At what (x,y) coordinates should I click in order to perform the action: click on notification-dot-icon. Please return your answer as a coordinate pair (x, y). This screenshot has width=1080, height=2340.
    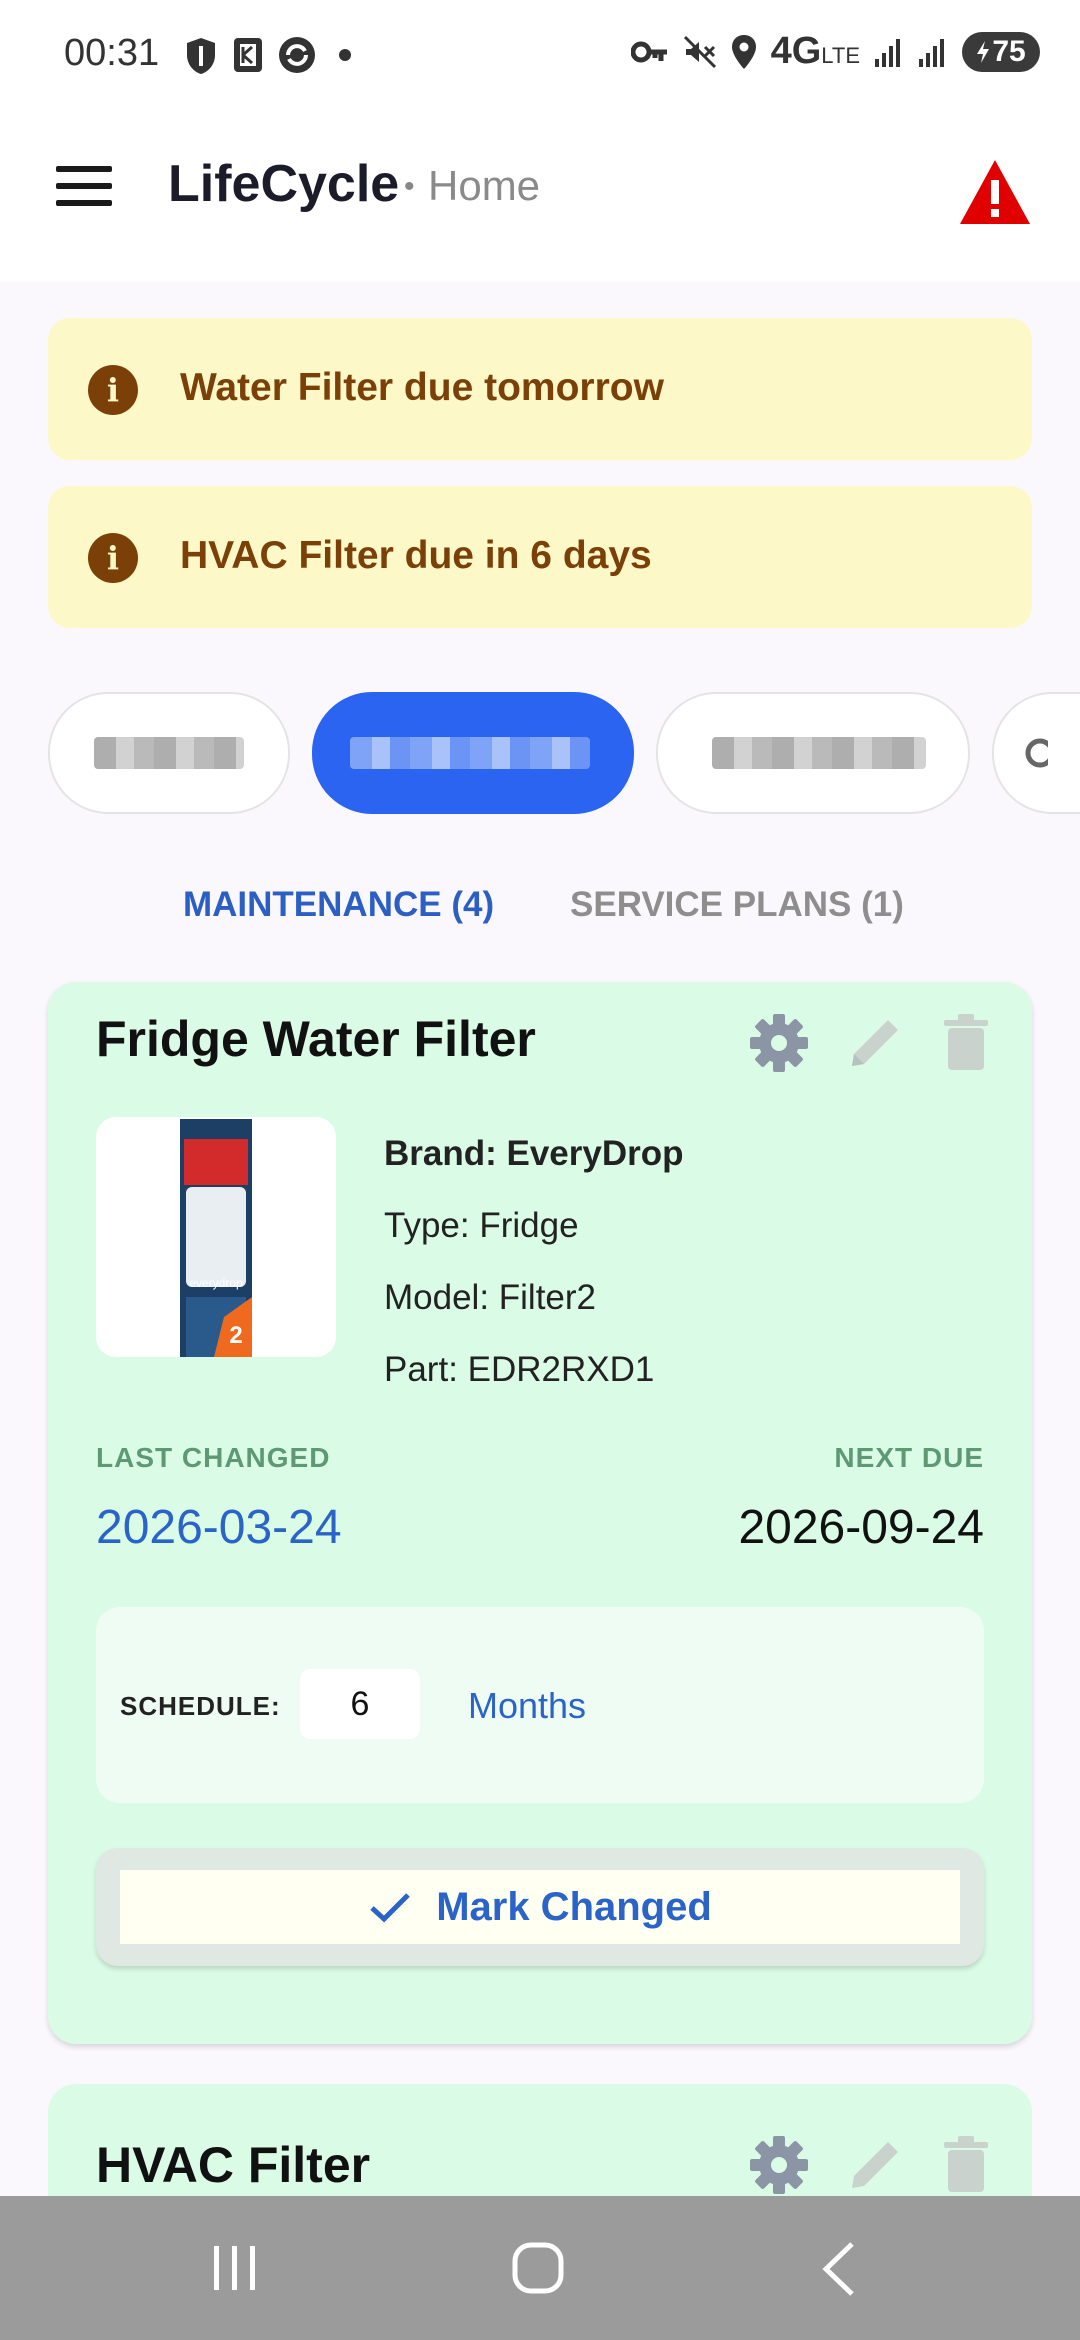
    Looking at the image, I should click on (345, 55).